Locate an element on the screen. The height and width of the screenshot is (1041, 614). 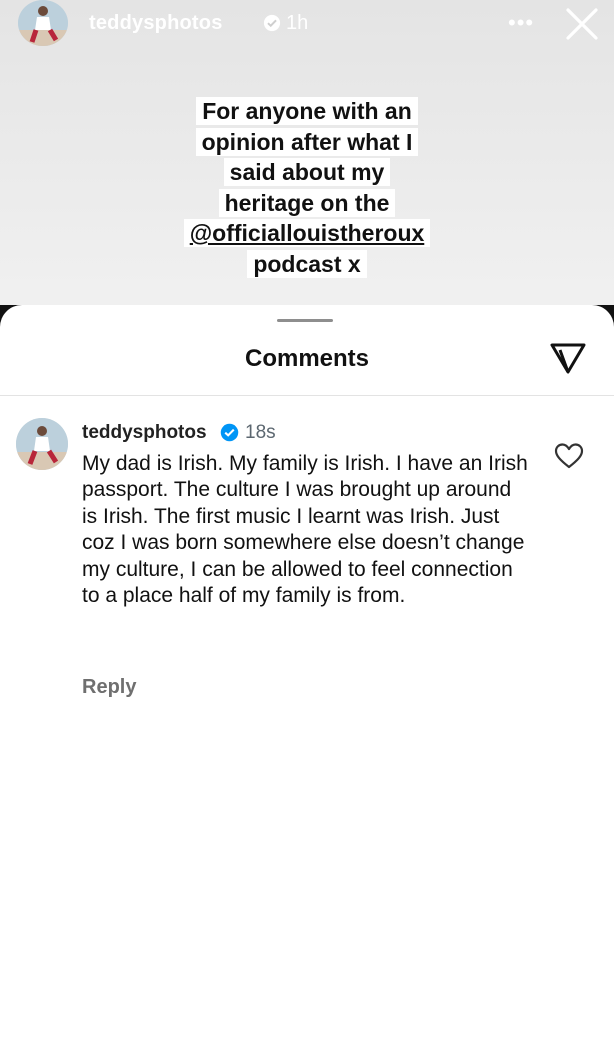
heart-icon is located at coordinates (569, 456).